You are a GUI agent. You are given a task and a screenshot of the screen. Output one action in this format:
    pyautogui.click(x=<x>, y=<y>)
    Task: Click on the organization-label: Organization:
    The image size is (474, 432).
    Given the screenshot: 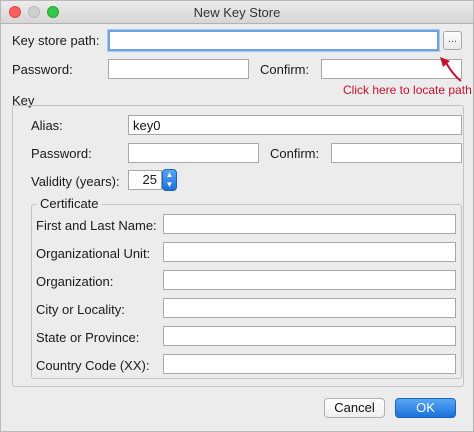 What is the action you would take?
    pyautogui.click(x=75, y=281)
    